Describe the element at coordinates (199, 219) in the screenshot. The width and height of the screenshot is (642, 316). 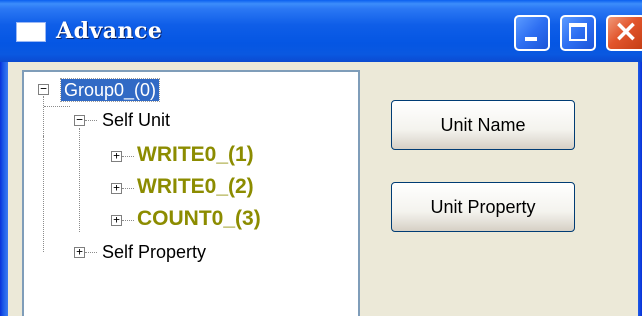
I see `tree-node-unit: COUNT0_(3)` at that location.